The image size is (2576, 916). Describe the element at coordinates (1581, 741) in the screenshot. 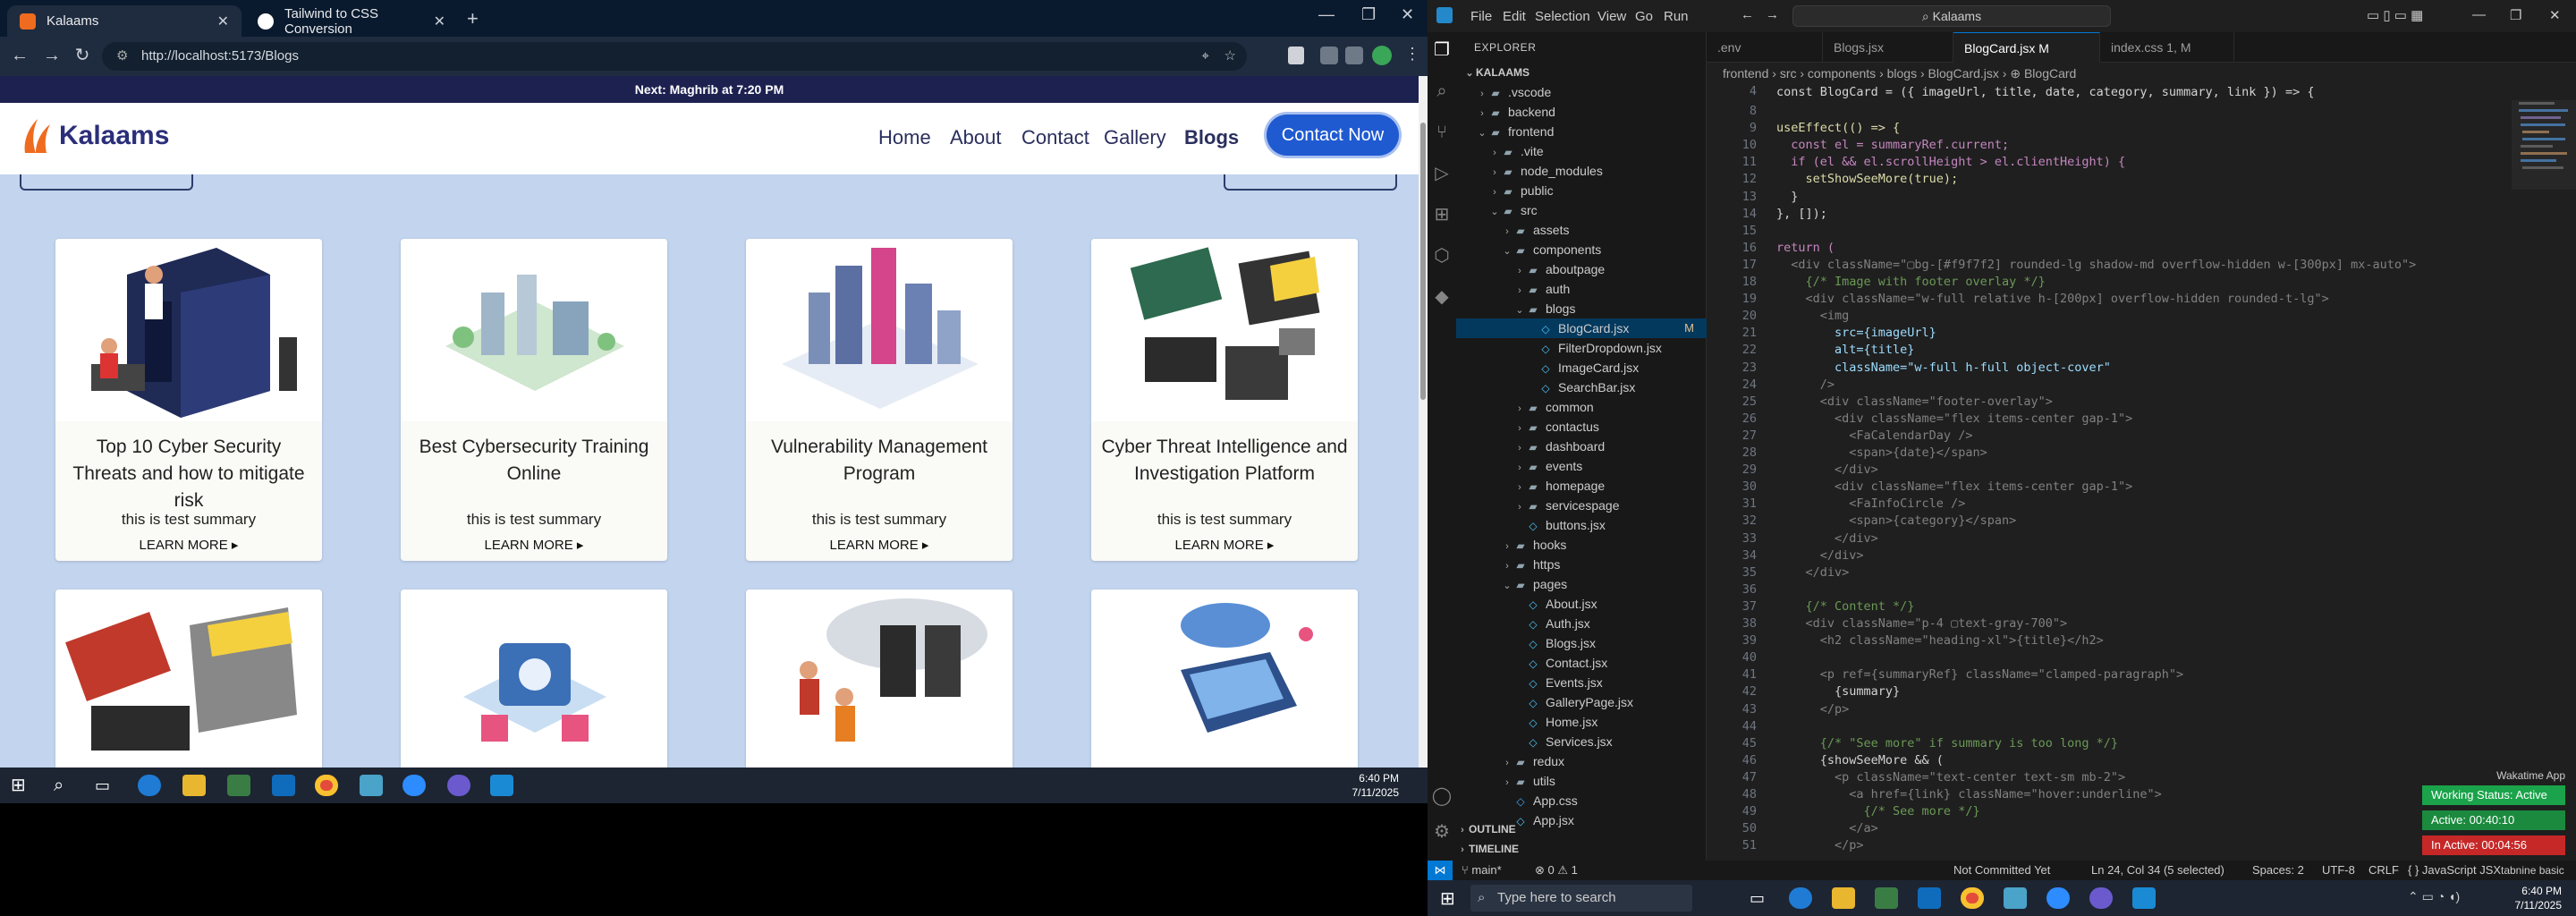

I see `tree-file: ◇ Services.jsx` at that location.